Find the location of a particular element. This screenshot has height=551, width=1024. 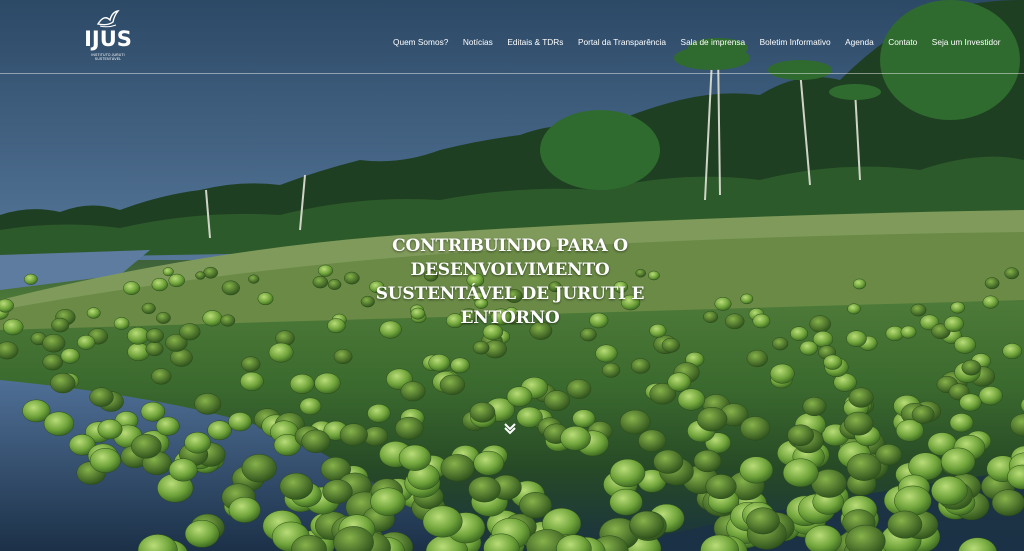

nav-item-sala-imprensa: Sala de imprensa is located at coordinates (713, 42).